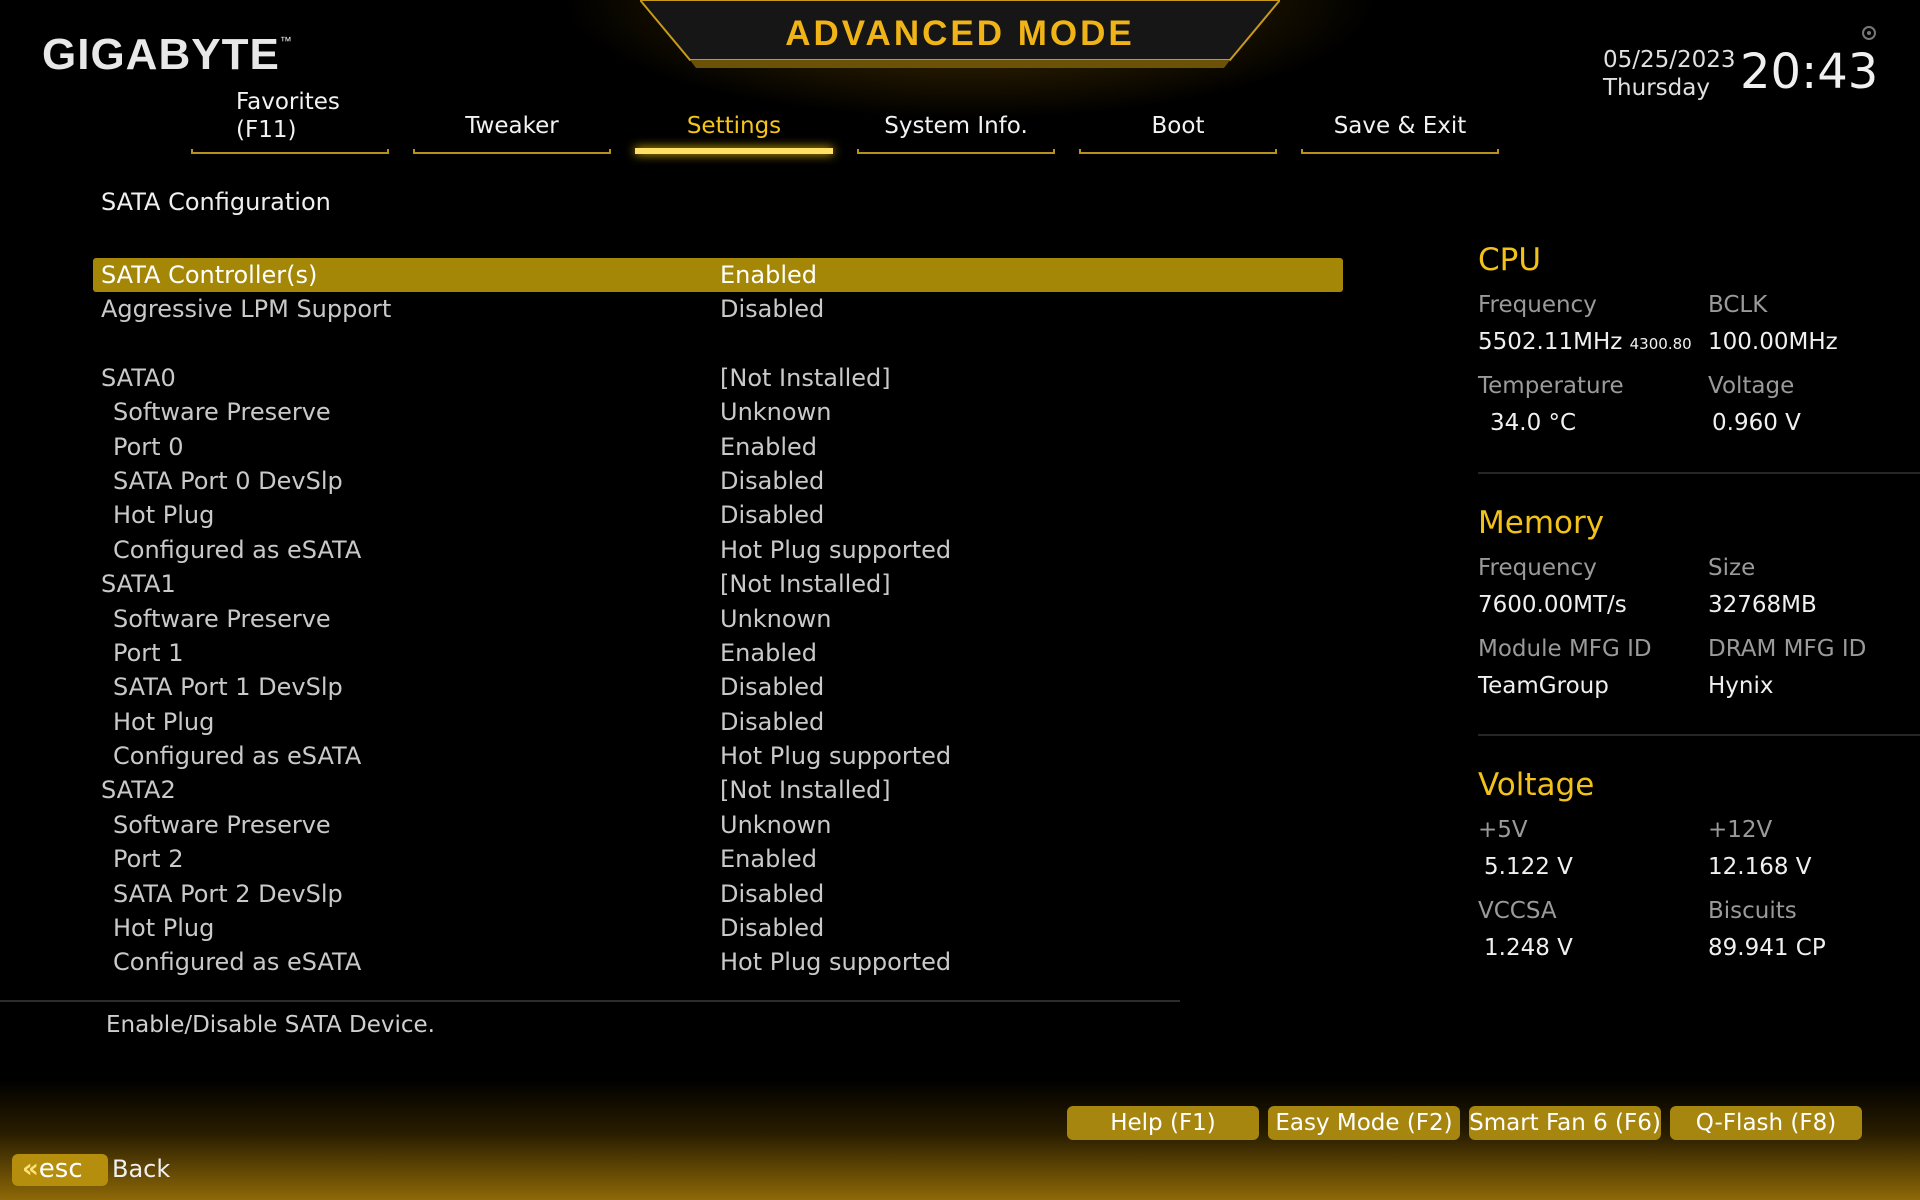 This screenshot has width=1920, height=1200. What do you see at coordinates (1787, 649) in the screenshot?
I see `dram-mfg-label: DRAM MFG ID` at bounding box center [1787, 649].